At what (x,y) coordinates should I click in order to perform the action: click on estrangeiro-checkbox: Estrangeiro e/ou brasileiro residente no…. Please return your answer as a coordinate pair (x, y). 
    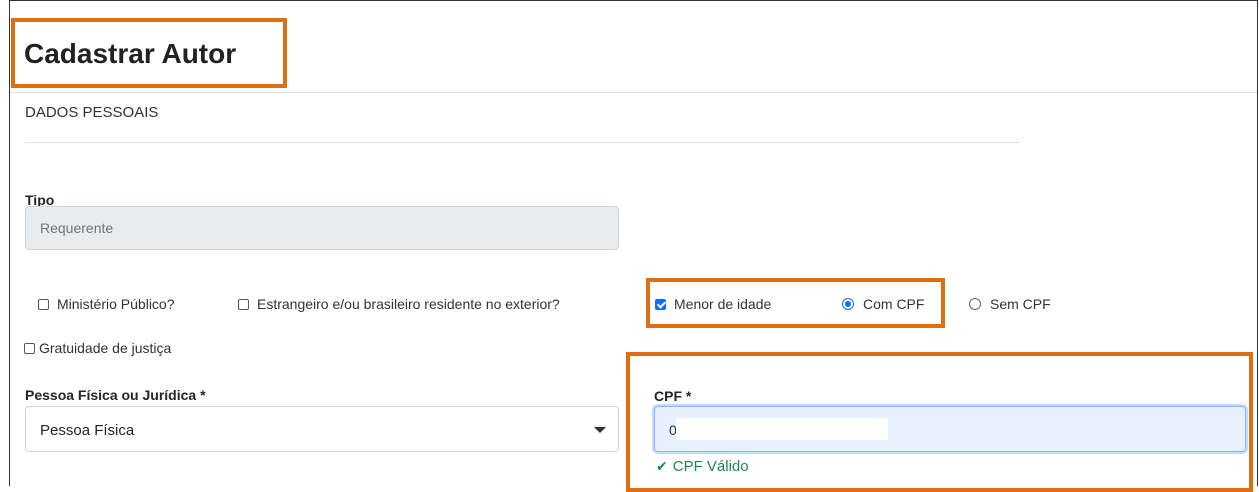
    Looking at the image, I should click on (399, 304).